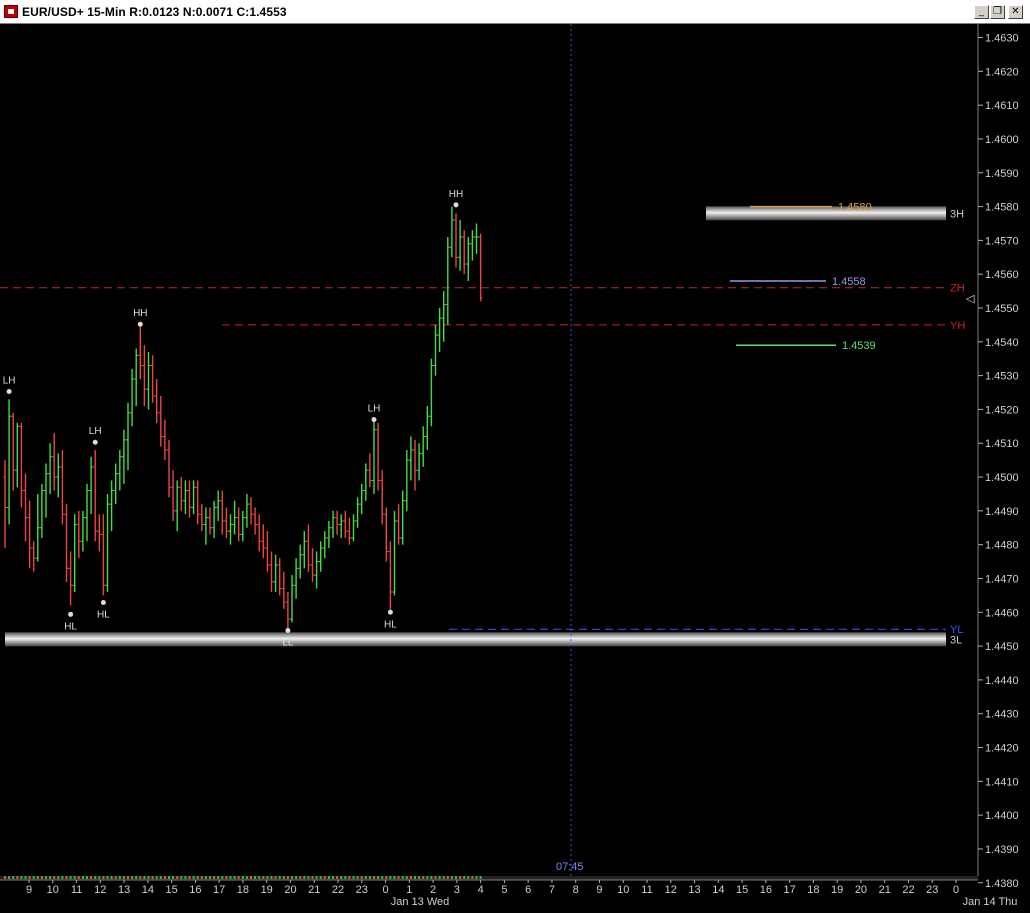 The width and height of the screenshot is (1030, 913). I want to click on minimize-button: _, so click(981, 12).